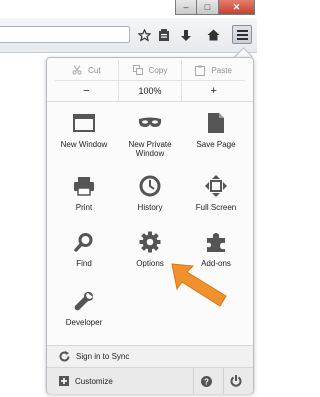  I want to click on menu-item-save-page: Save Page, so click(216, 130).